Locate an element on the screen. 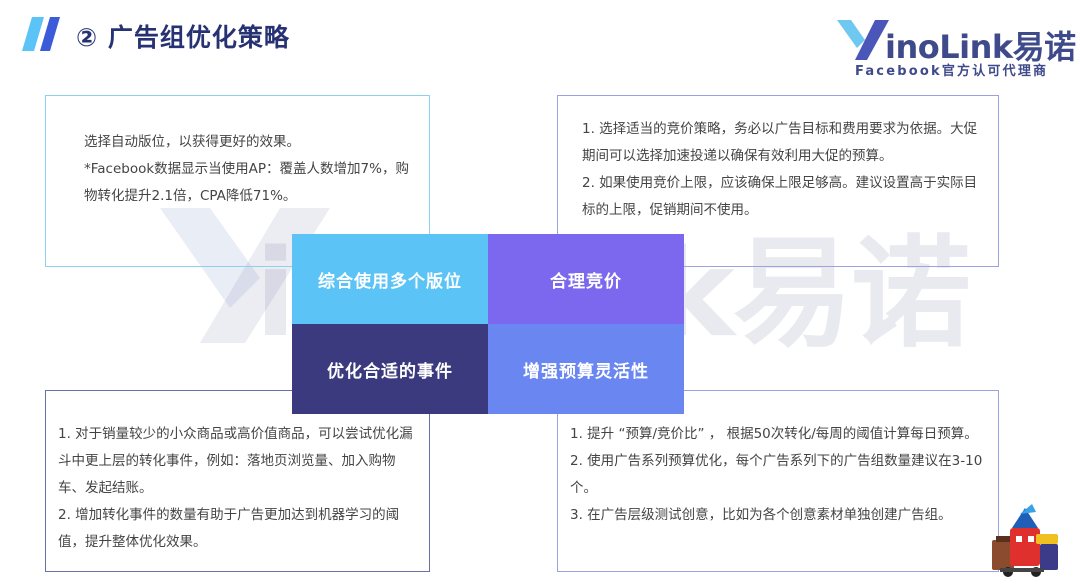 Image resolution: width=1080 pixels, height=587 pixels. logo-y-mark is located at coordinates (863, 40).